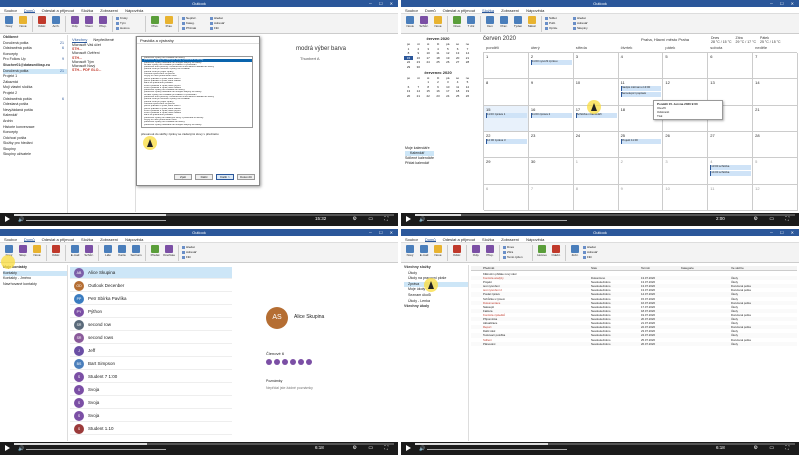 The image size is (799, 455). Describe the element at coordinates (688, 116) in the screenshot. I see `menu-item-print: Tisk` at that location.